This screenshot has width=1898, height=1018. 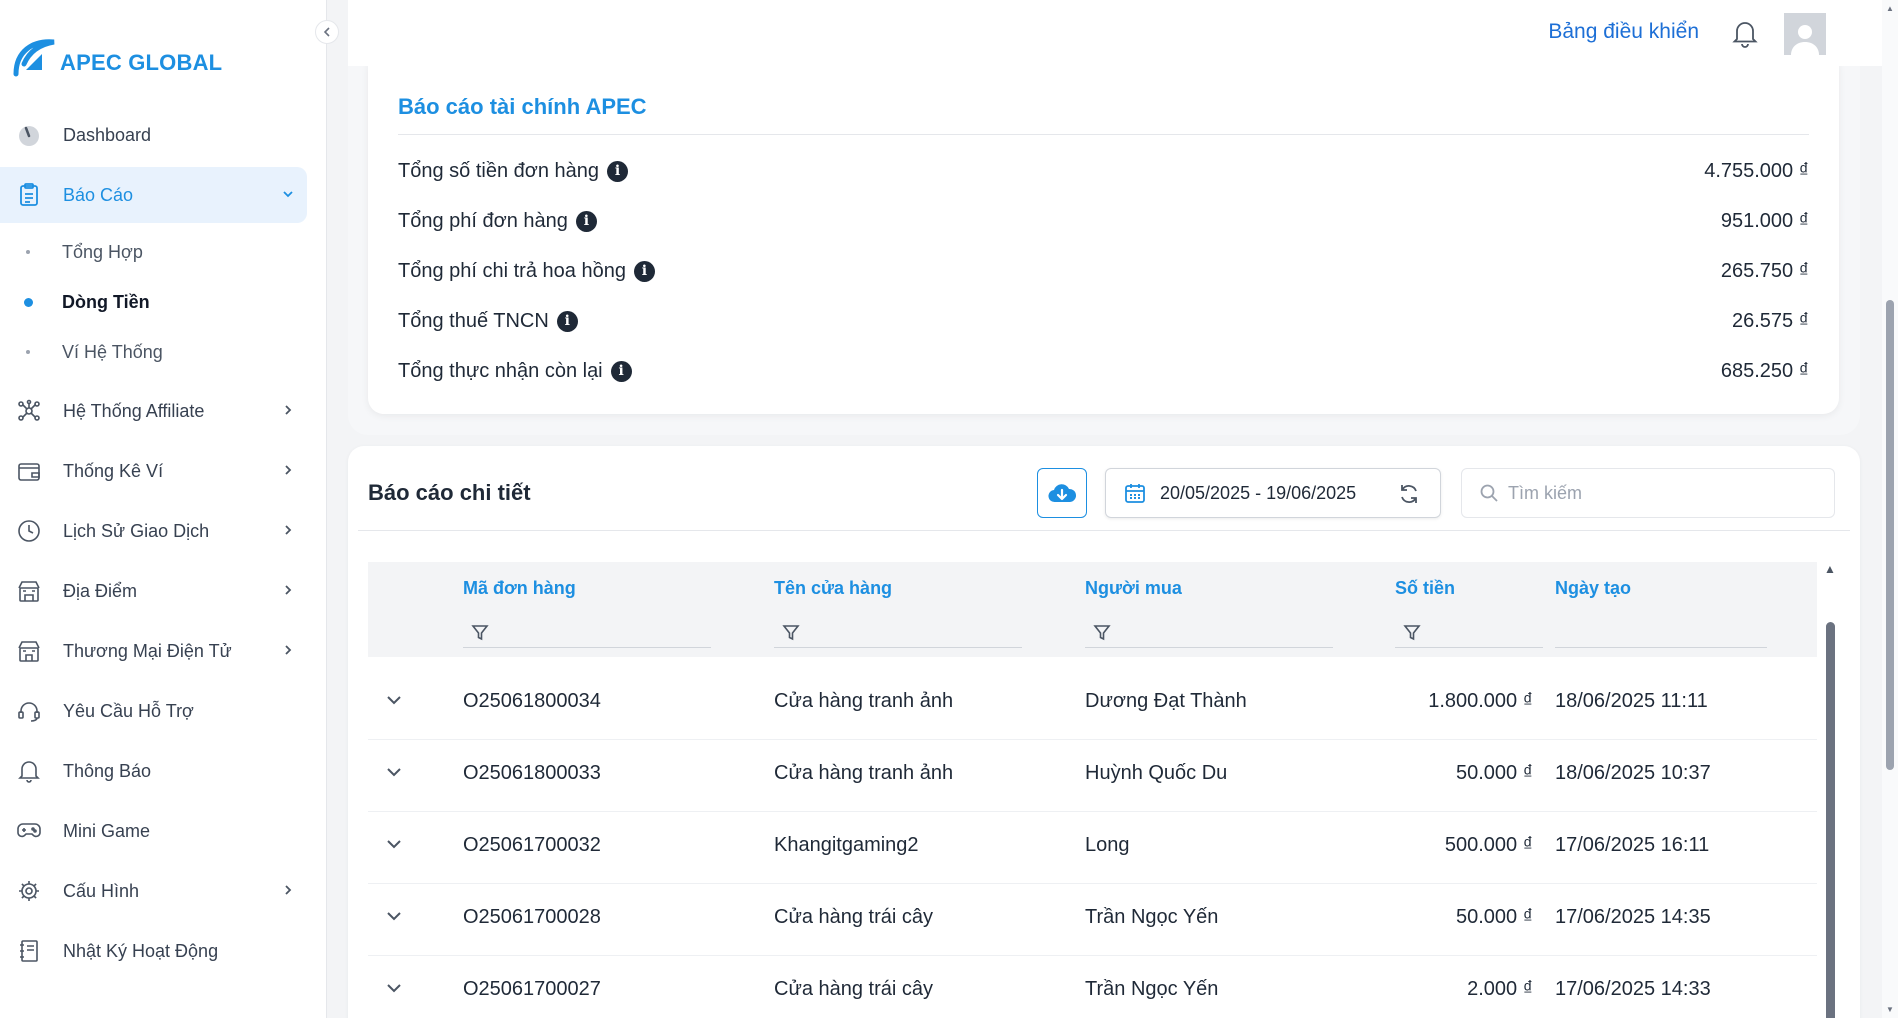 What do you see at coordinates (449, 492) in the screenshot?
I see `detail-title: Báo cáo chi tiết` at bounding box center [449, 492].